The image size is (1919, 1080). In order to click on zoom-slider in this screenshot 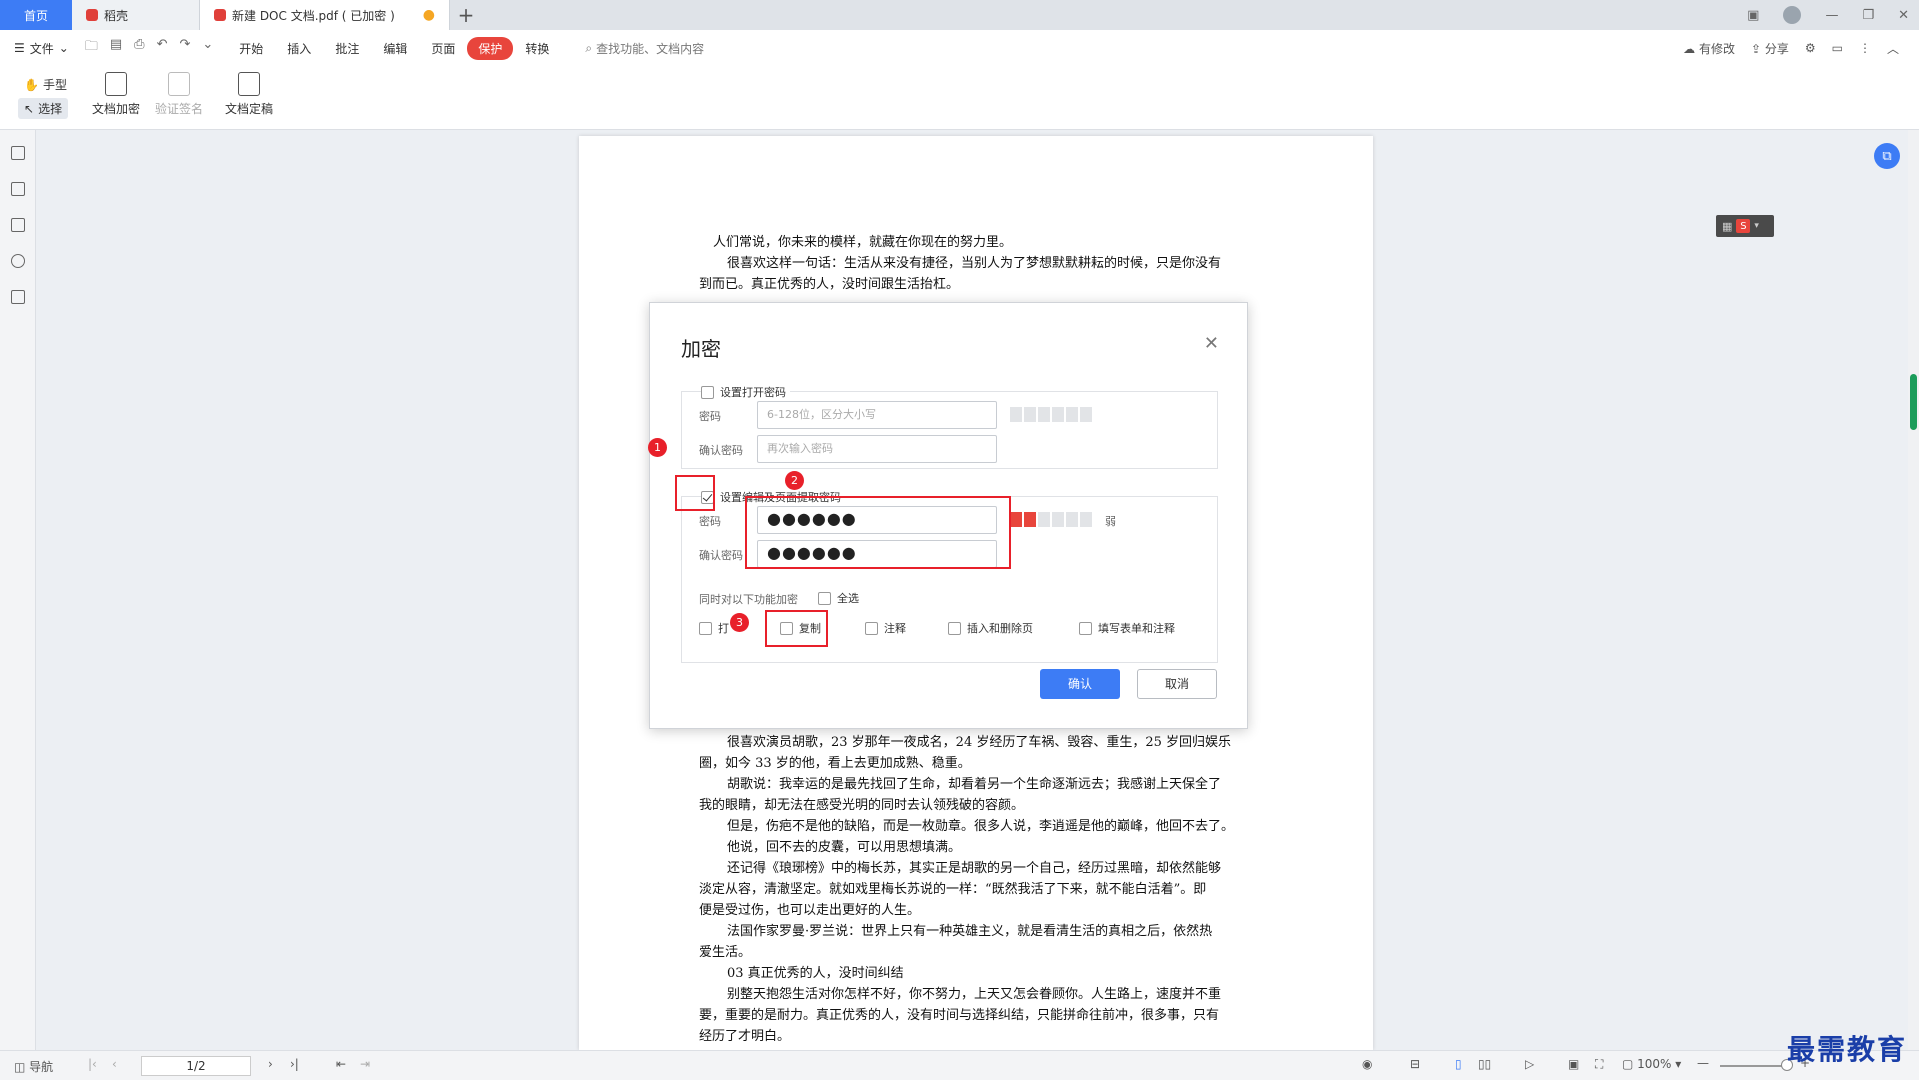, I will do `click(1754, 1066)`.